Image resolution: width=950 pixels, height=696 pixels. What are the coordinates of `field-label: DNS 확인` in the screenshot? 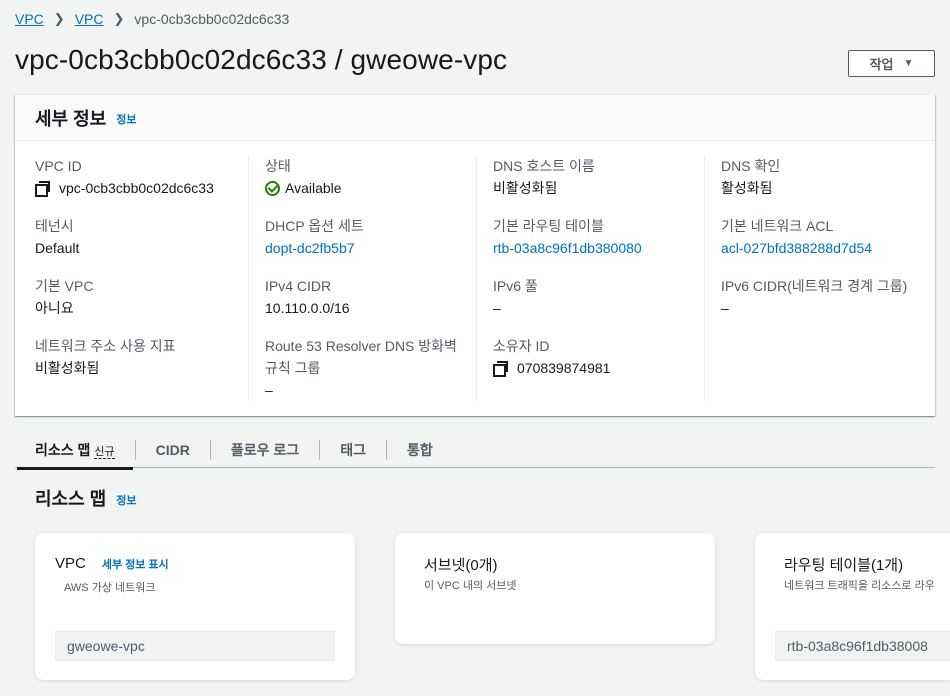 It's located at (751, 166).